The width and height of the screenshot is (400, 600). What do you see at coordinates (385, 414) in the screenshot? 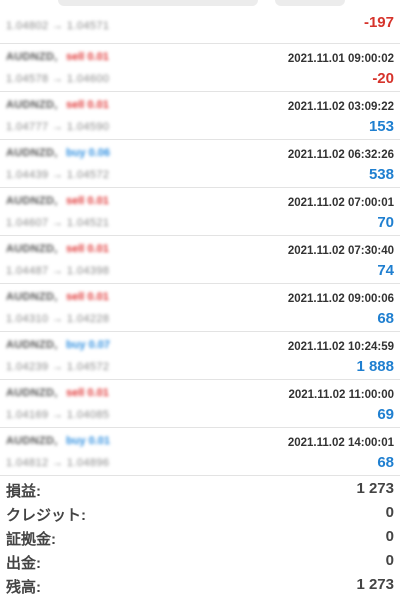
I see `deal-profit: 69` at bounding box center [385, 414].